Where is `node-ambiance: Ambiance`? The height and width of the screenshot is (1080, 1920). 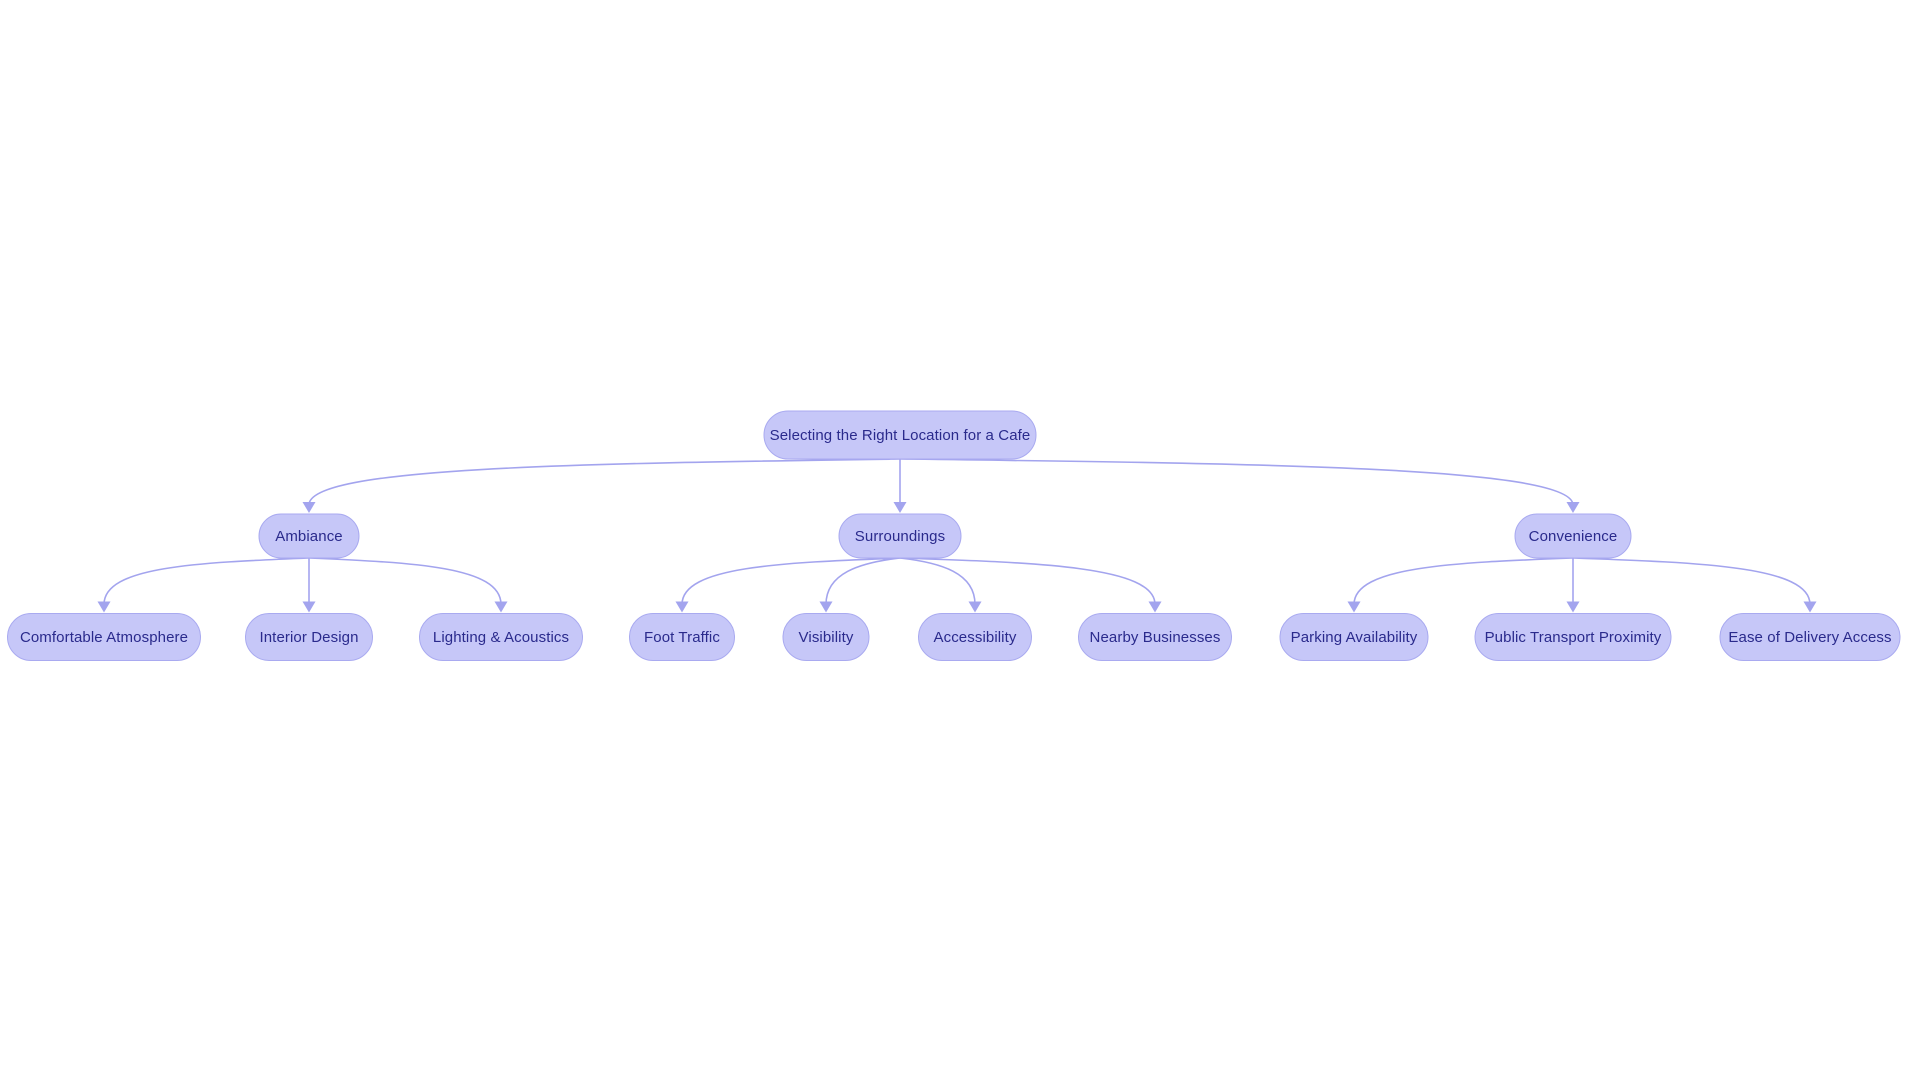 node-ambiance: Ambiance is located at coordinates (309, 536).